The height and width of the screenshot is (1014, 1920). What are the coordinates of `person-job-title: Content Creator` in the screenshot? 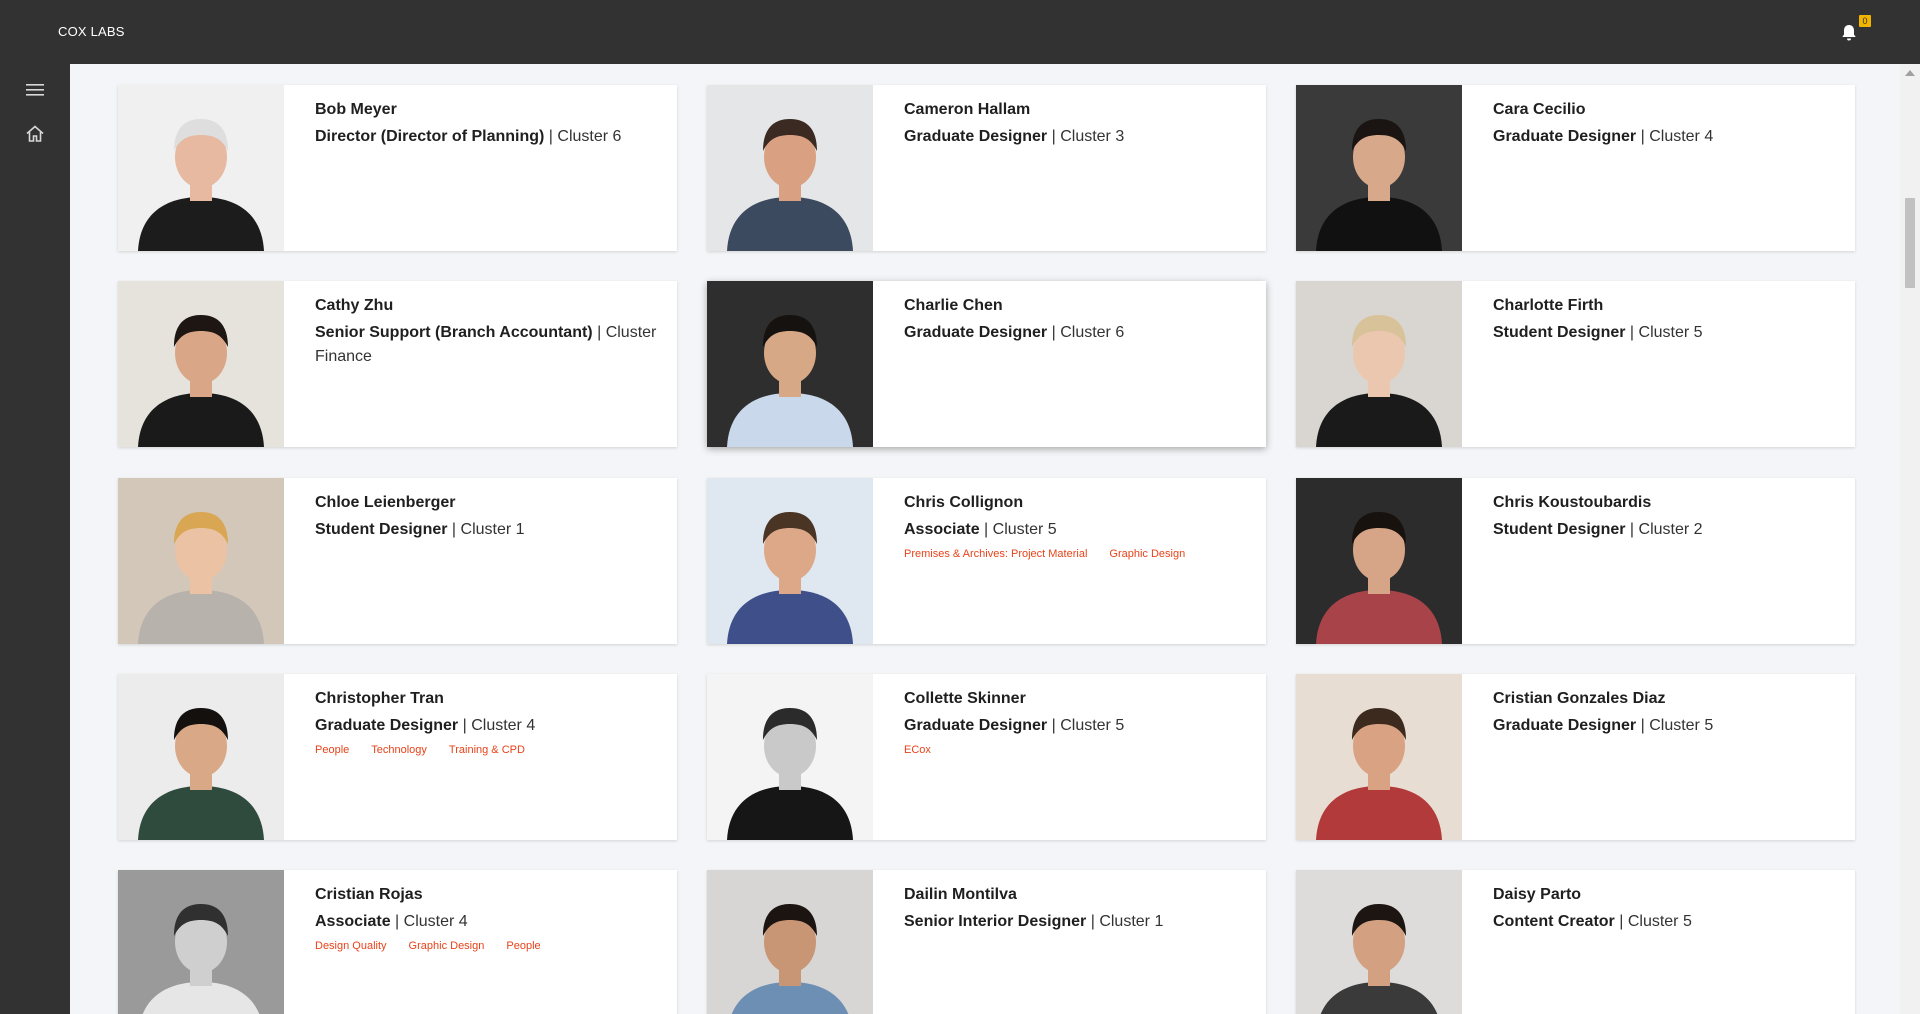 It's located at (1554, 921).